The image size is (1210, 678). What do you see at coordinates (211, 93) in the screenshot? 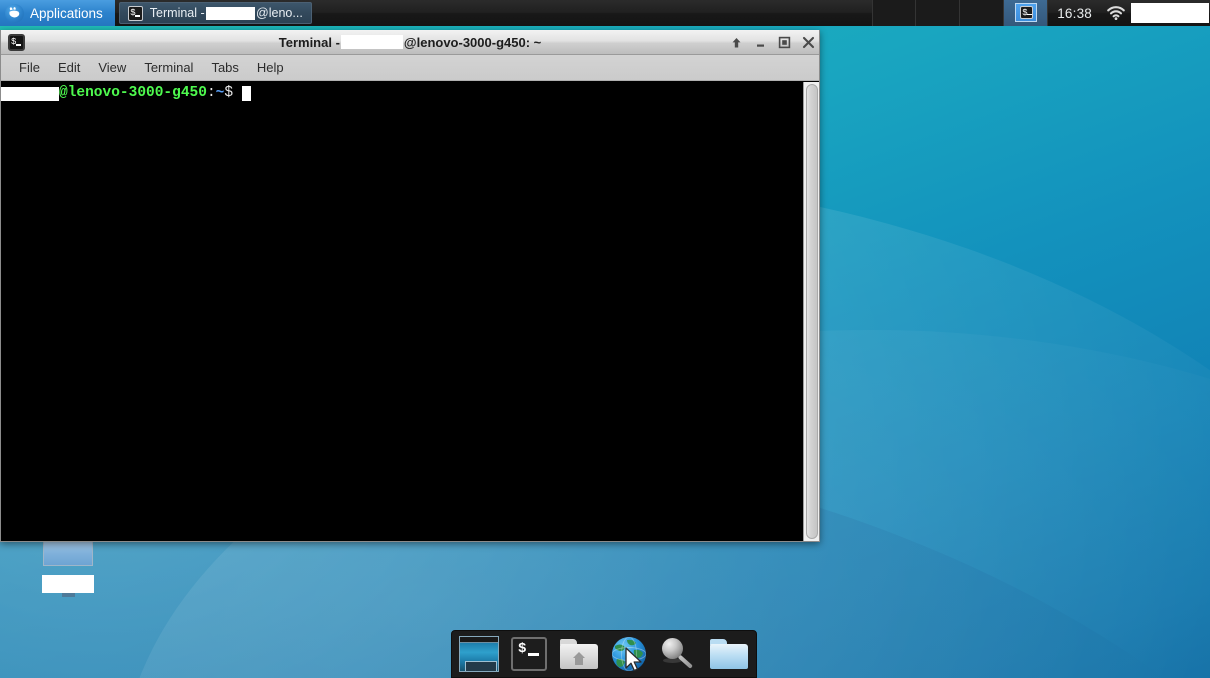
I see `terminal-prompt-colon: :` at bounding box center [211, 93].